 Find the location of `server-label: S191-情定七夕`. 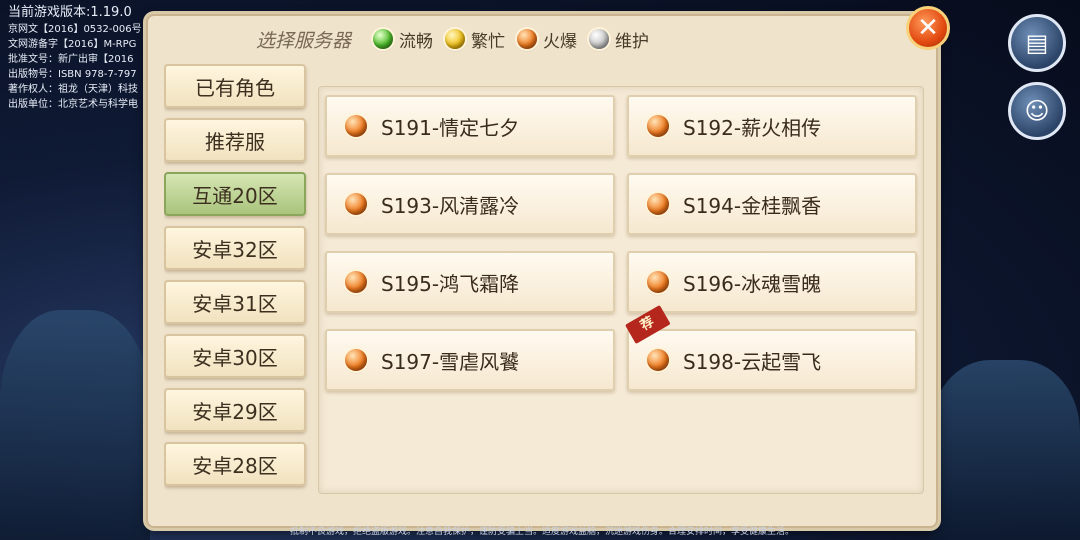

server-label: S191-情定七夕 is located at coordinates (450, 127).